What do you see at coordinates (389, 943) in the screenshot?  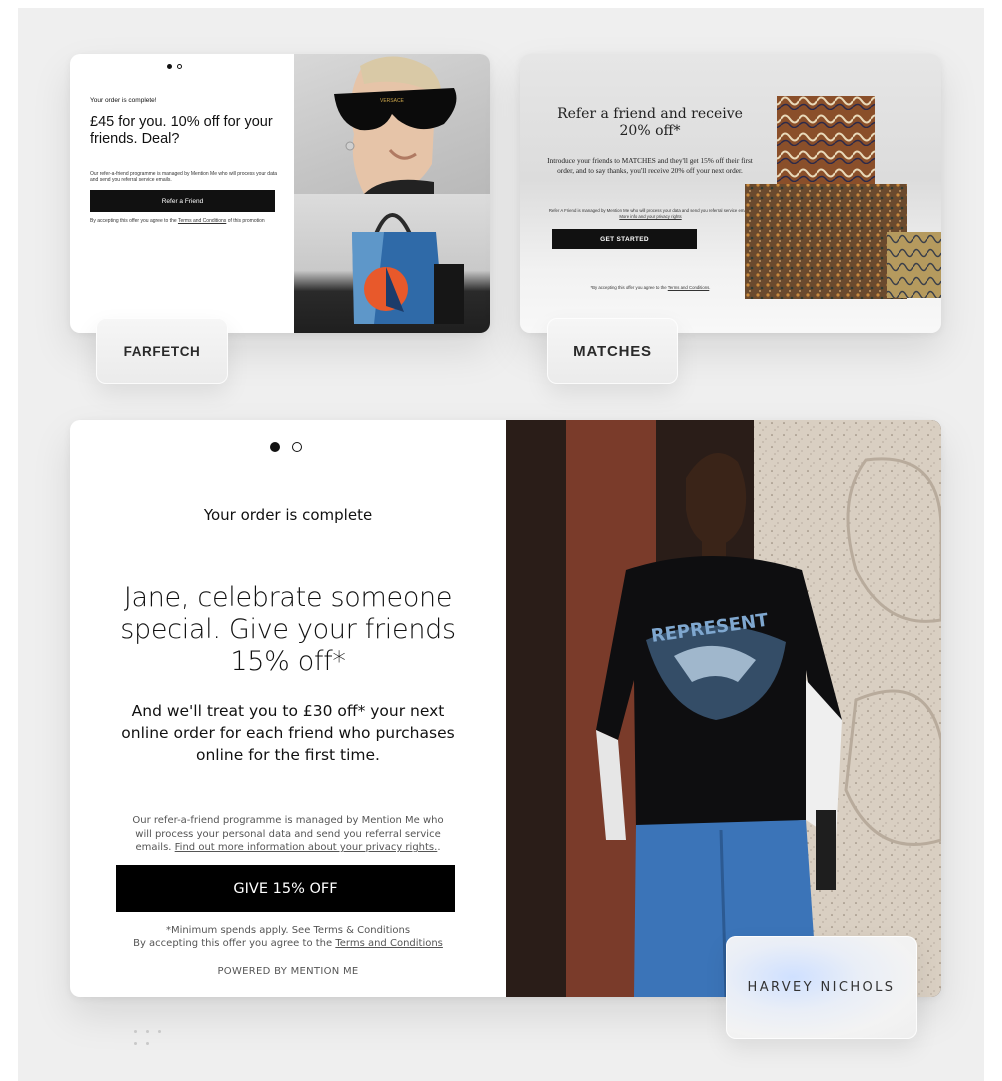 I see `harvey-nichols-terms-link: Terms and Conditions` at bounding box center [389, 943].